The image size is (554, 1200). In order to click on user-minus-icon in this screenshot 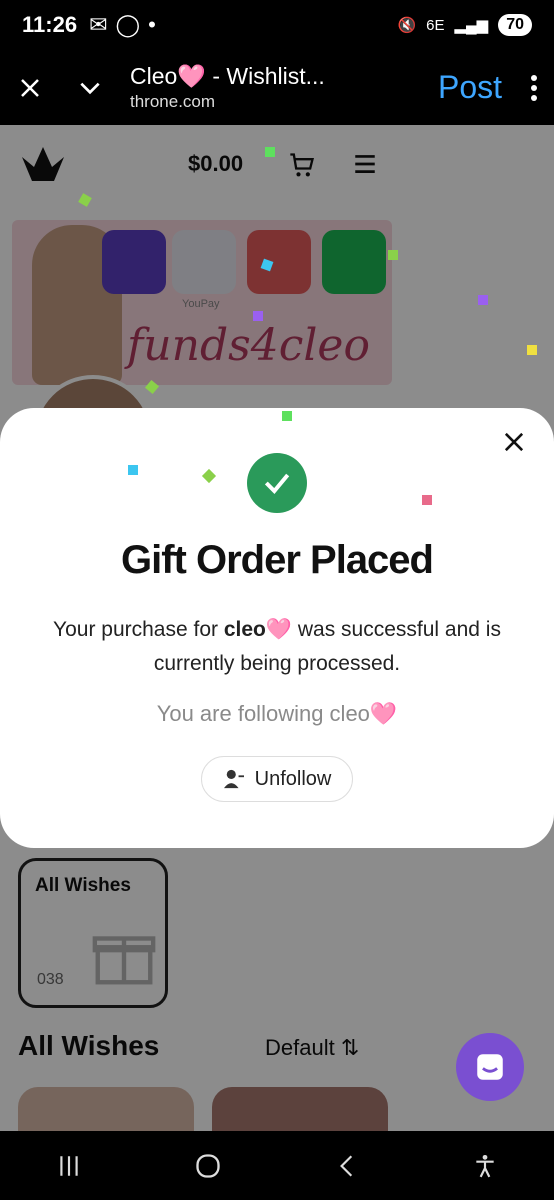, I will do `click(233, 779)`.